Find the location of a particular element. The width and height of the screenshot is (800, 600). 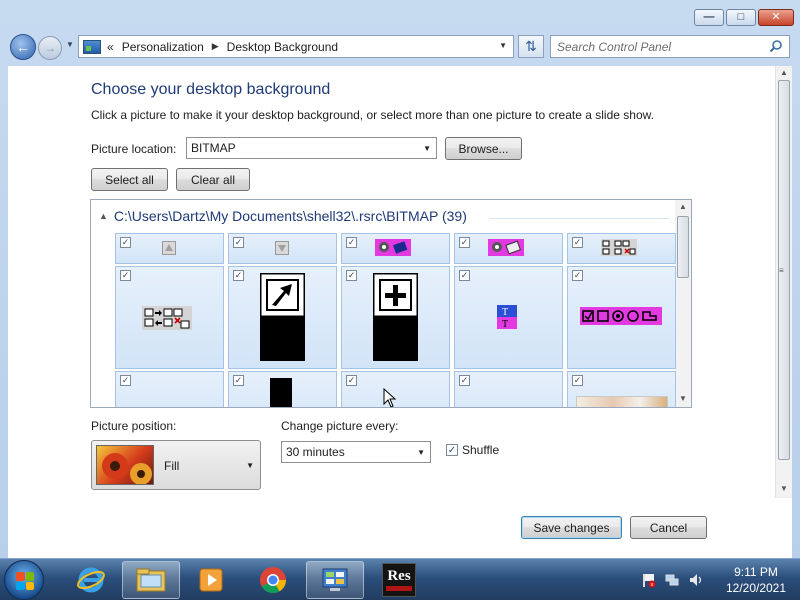

back-button: ← is located at coordinates (23, 47).